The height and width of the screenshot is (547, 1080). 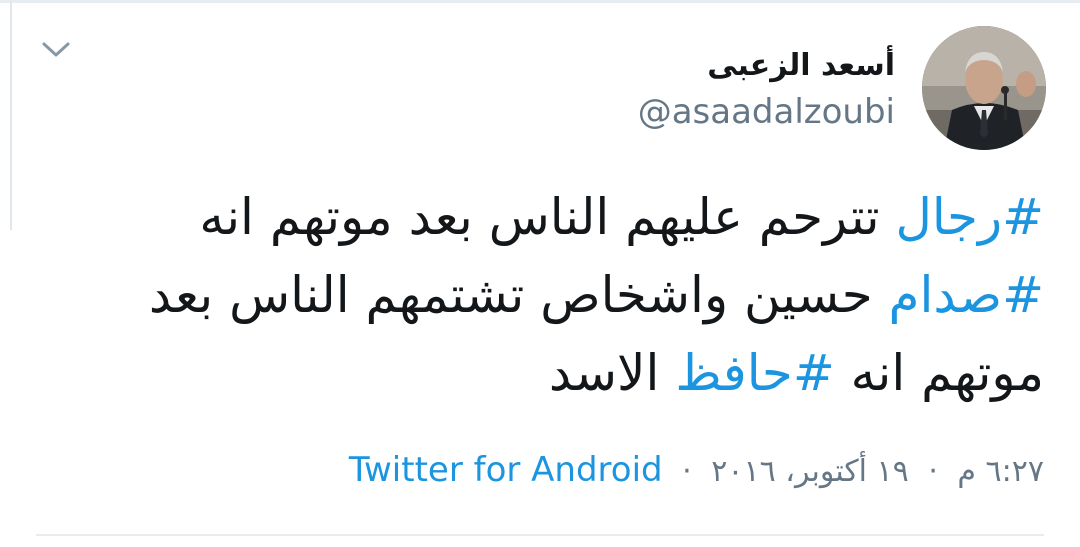 What do you see at coordinates (969, 217) in the screenshot?
I see `hashtag-link: #رجال` at bounding box center [969, 217].